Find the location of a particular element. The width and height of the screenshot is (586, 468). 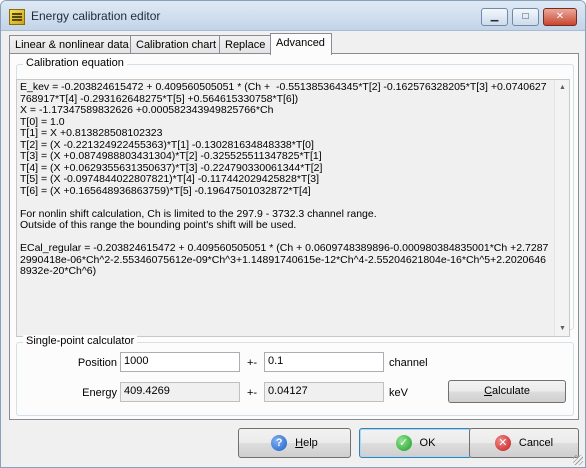

app-icon is located at coordinates (17, 17).